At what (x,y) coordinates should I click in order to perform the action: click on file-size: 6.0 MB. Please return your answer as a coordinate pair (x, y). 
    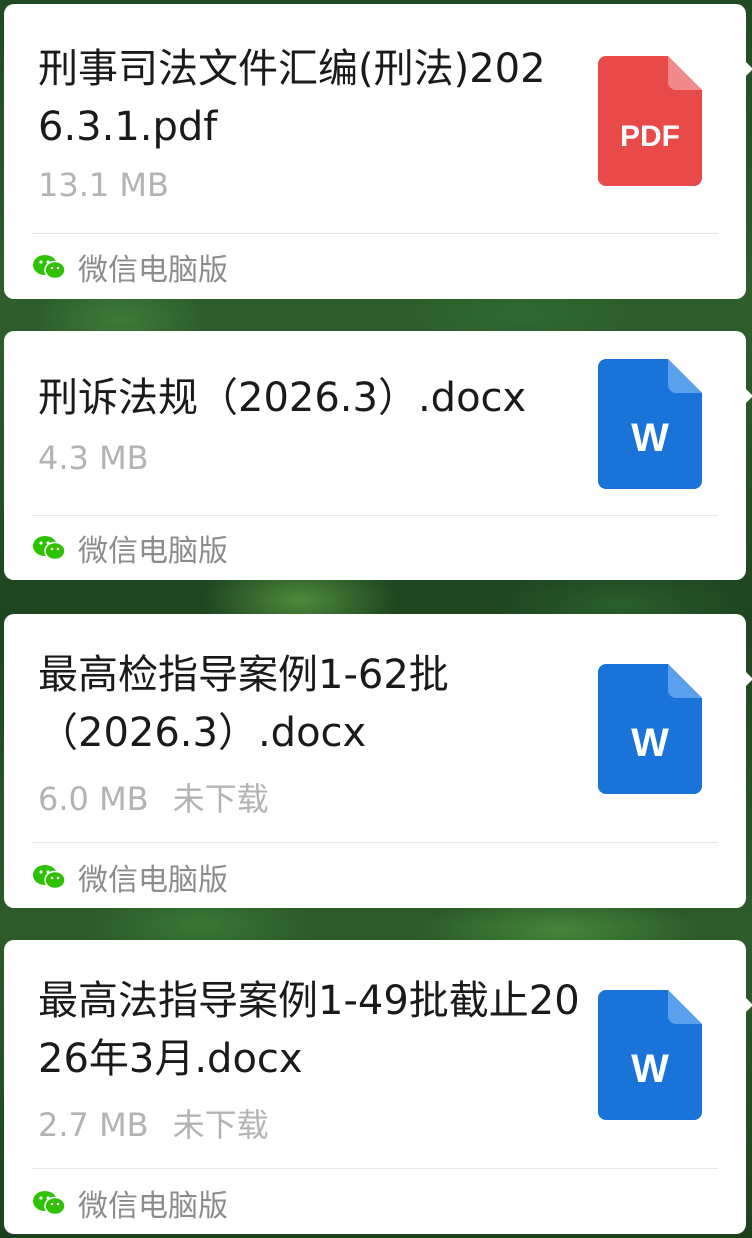
    Looking at the image, I should click on (93, 799).